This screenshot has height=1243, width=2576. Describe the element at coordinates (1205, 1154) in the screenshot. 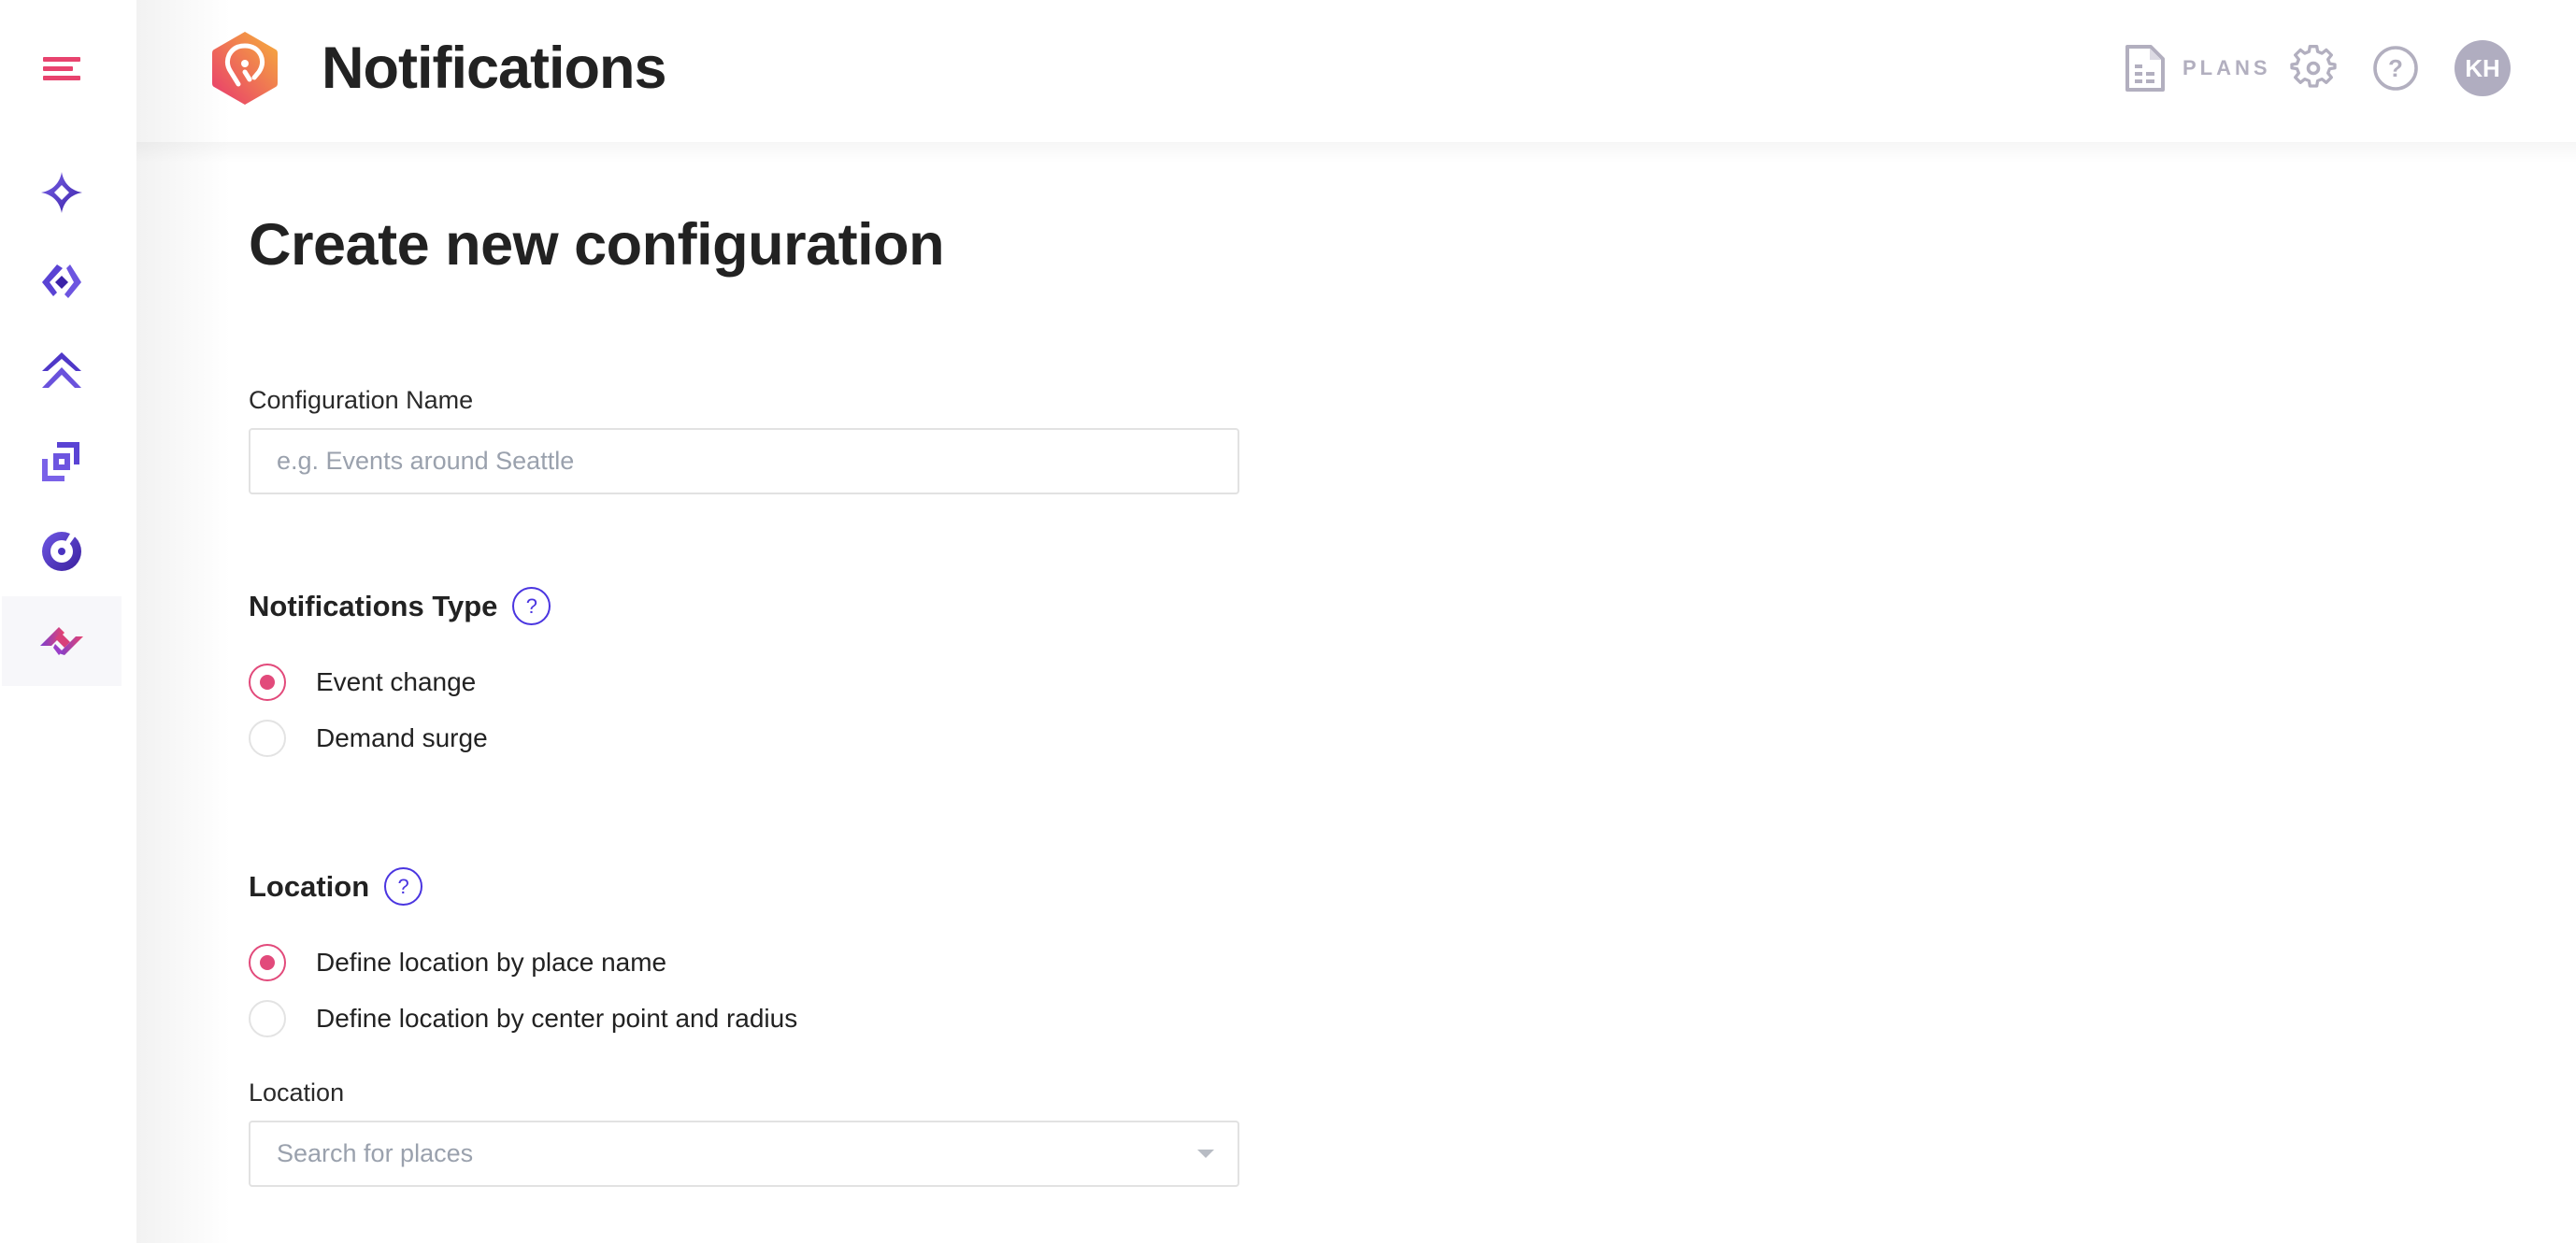

I see `chevron-down-icon` at that location.